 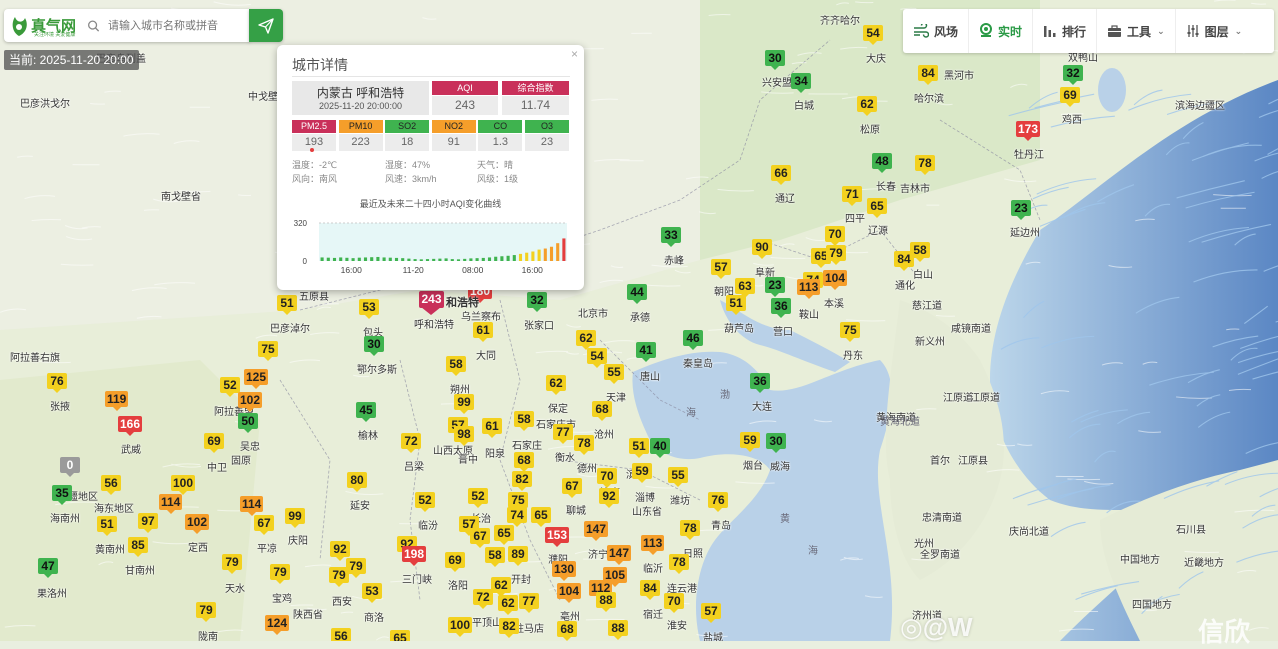 What do you see at coordinates (138, 545) in the screenshot?
I see `aqi-city-marker: 85` at bounding box center [138, 545].